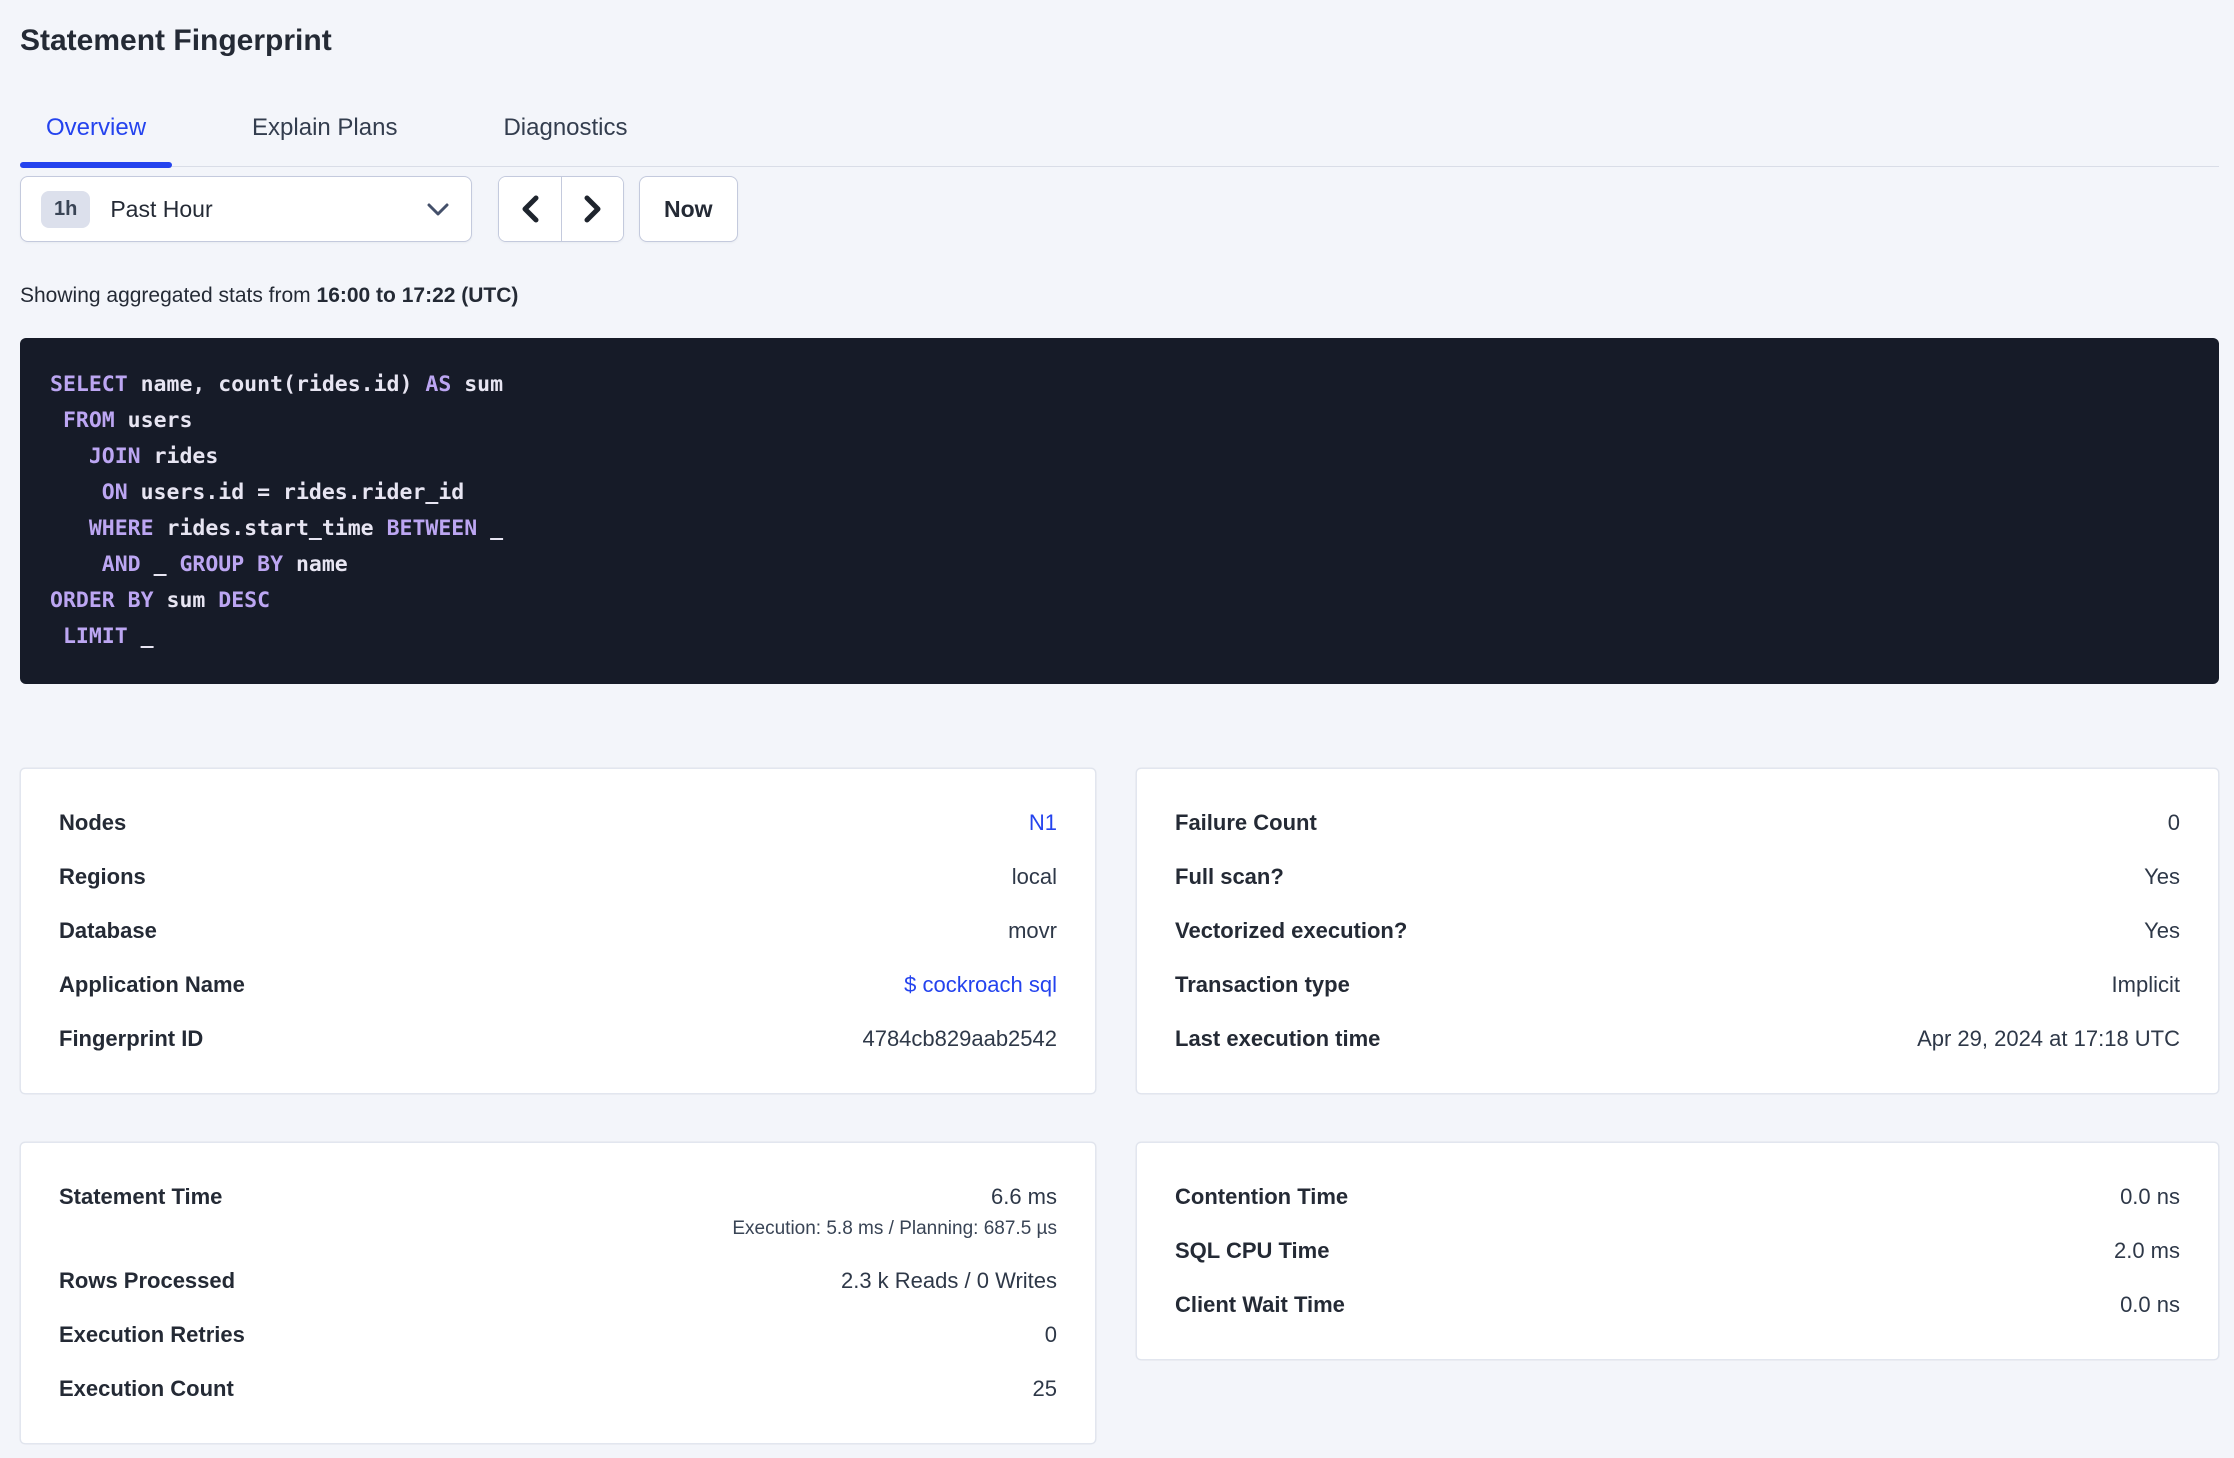  Describe the element at coordinates (1677, 823) in the screenshot. I see `stat-row: Failure Count 0` at that location.